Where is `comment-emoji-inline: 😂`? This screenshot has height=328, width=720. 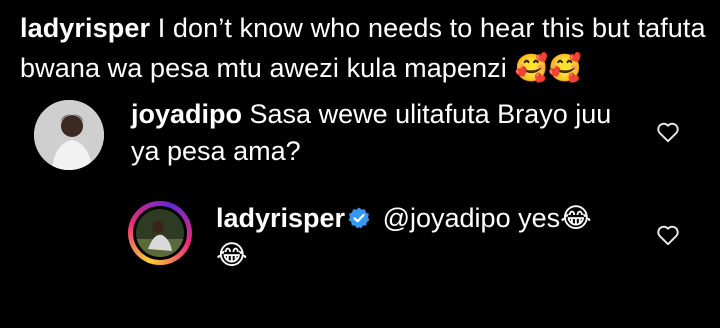 comment-emoji-inline: 😂 is located at coordinates (576, 218).